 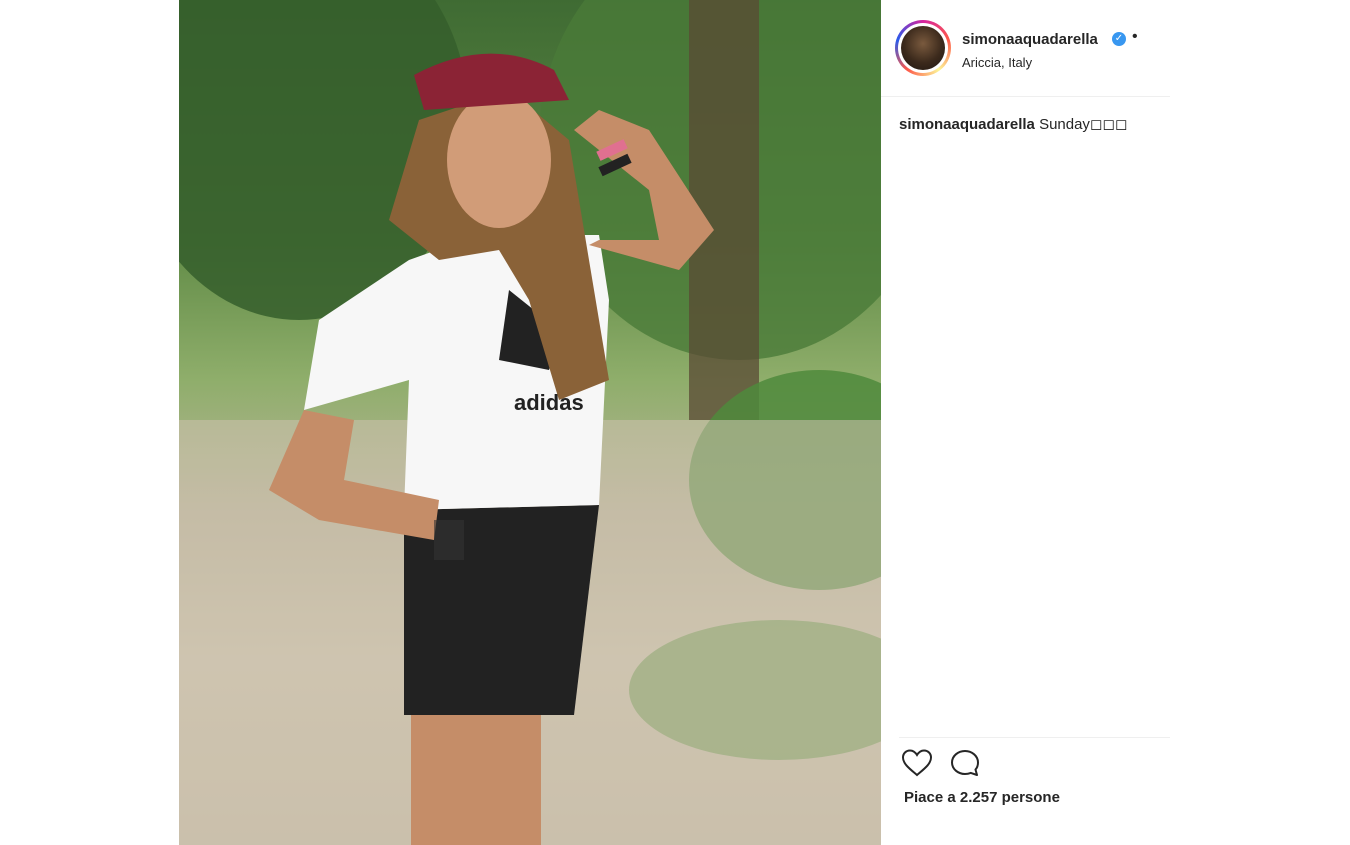 I want to click on comment-bubble-icon, so click(x=965, y=763).